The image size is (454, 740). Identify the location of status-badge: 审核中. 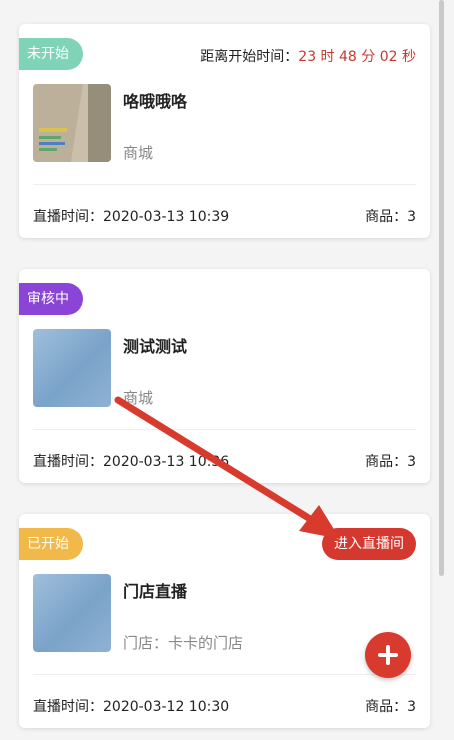
(51, 299).